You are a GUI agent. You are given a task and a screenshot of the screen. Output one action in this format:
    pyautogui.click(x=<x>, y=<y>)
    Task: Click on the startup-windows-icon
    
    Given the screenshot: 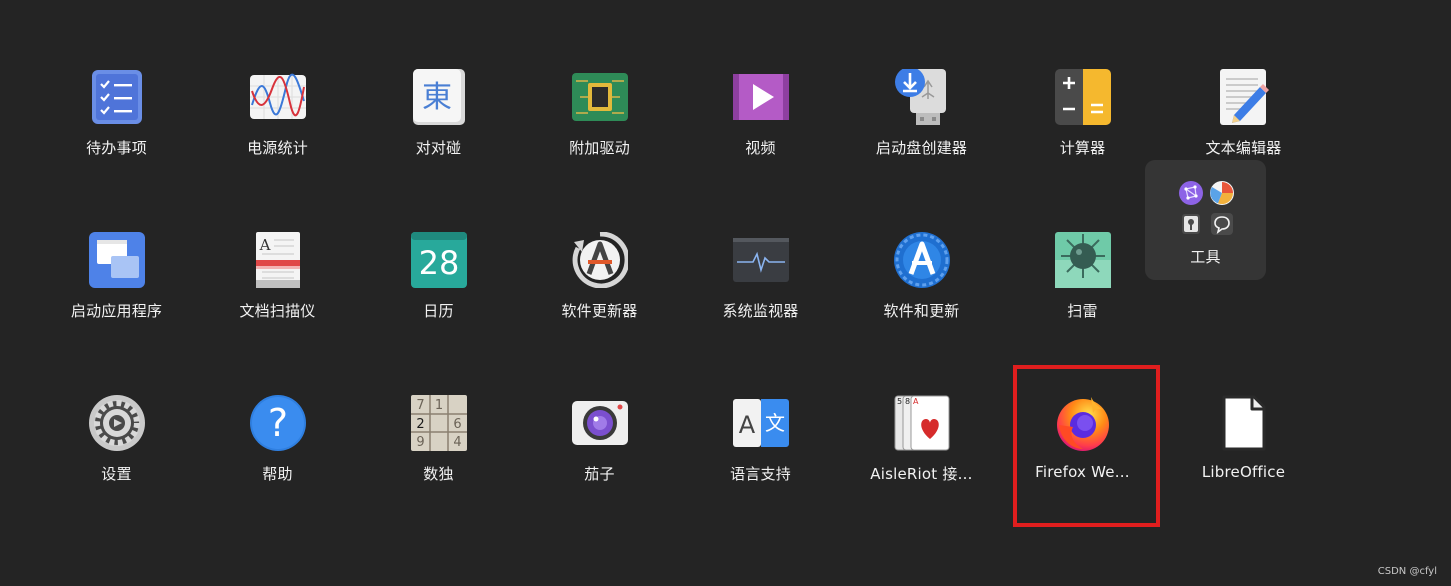 What is the action you would take?
    pyautogui.click(x=116, y=260)
    